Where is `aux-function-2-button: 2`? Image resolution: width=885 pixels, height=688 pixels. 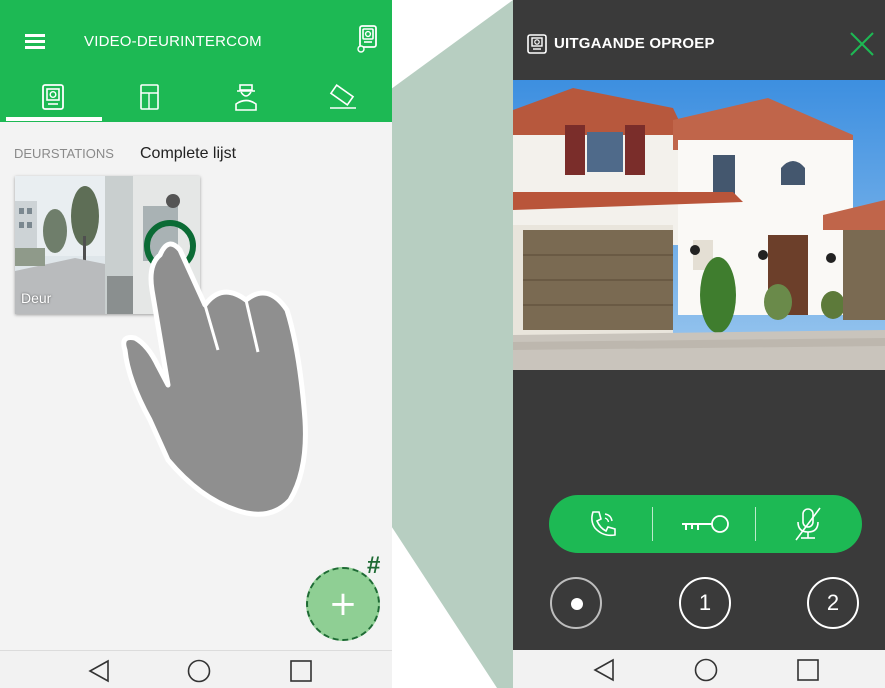 aux-function-2-button: 2 is located at coordinates (833, 603).